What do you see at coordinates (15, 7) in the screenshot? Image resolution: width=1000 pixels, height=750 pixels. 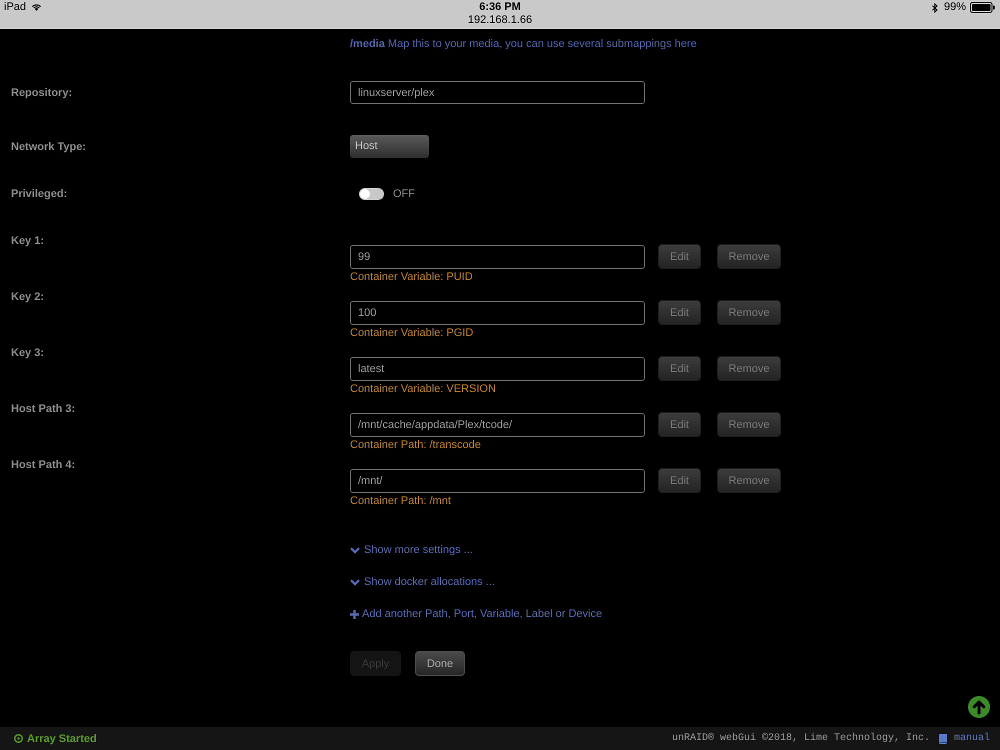 I see `device-name: iPad` at bounding box center [15, 7].